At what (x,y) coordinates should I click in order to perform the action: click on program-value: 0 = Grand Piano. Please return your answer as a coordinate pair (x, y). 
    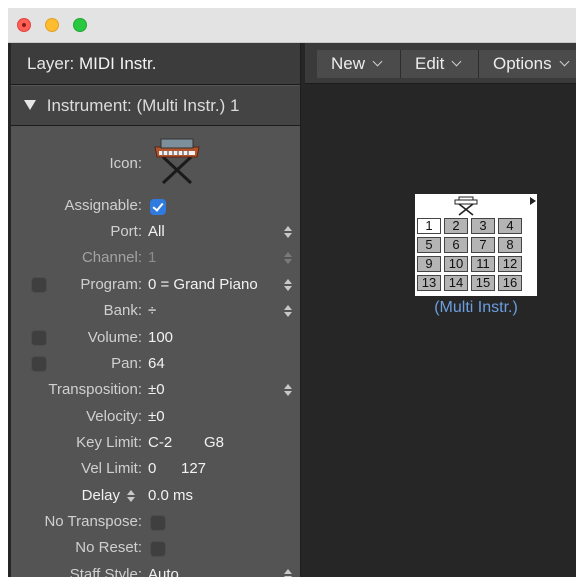
    Looking at the image, I should click on (203, 285).